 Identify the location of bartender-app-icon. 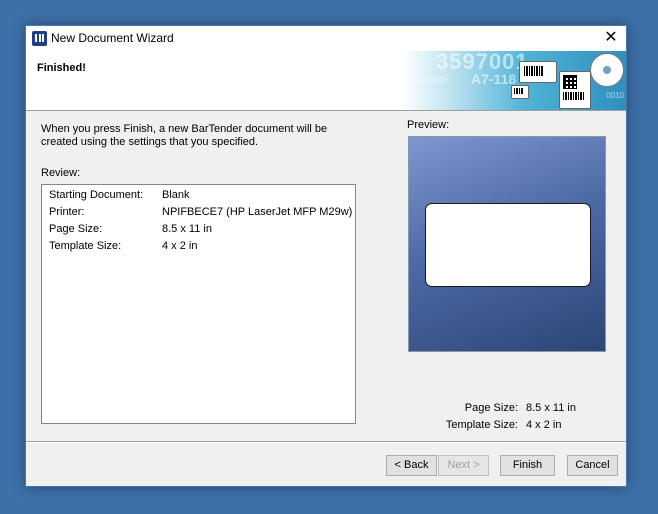
(39, 38).